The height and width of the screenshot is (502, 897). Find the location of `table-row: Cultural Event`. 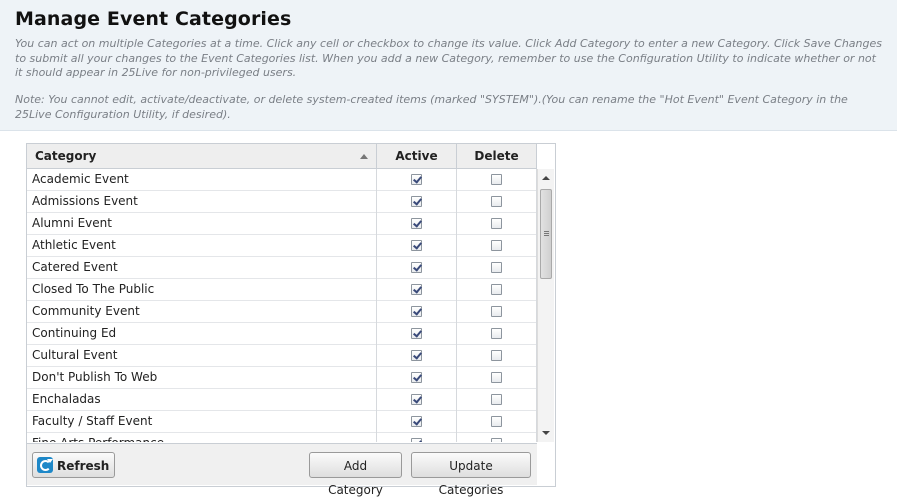

table-row: Cultural Event is located at coordinates (282, 356).